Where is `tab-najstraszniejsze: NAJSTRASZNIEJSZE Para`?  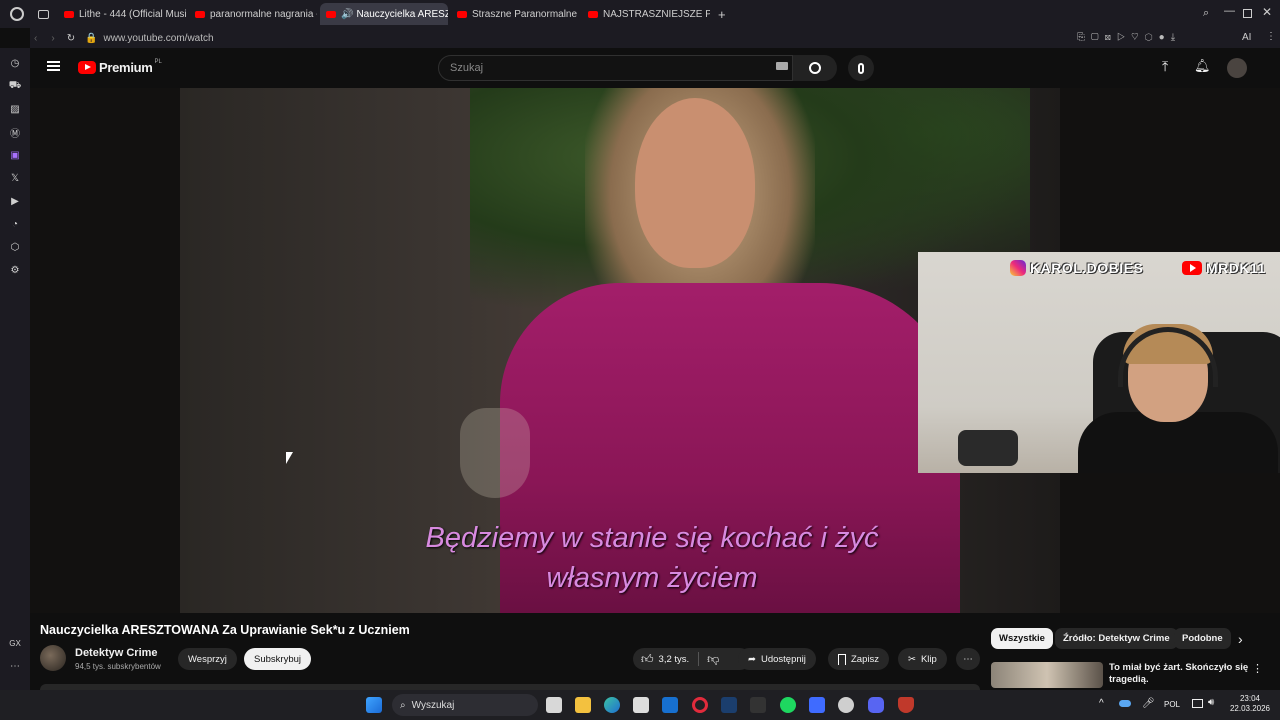 tab-najstraszniejsze: NAJSTRASZNIEJSZE Para is located at coordinates (646, 14).